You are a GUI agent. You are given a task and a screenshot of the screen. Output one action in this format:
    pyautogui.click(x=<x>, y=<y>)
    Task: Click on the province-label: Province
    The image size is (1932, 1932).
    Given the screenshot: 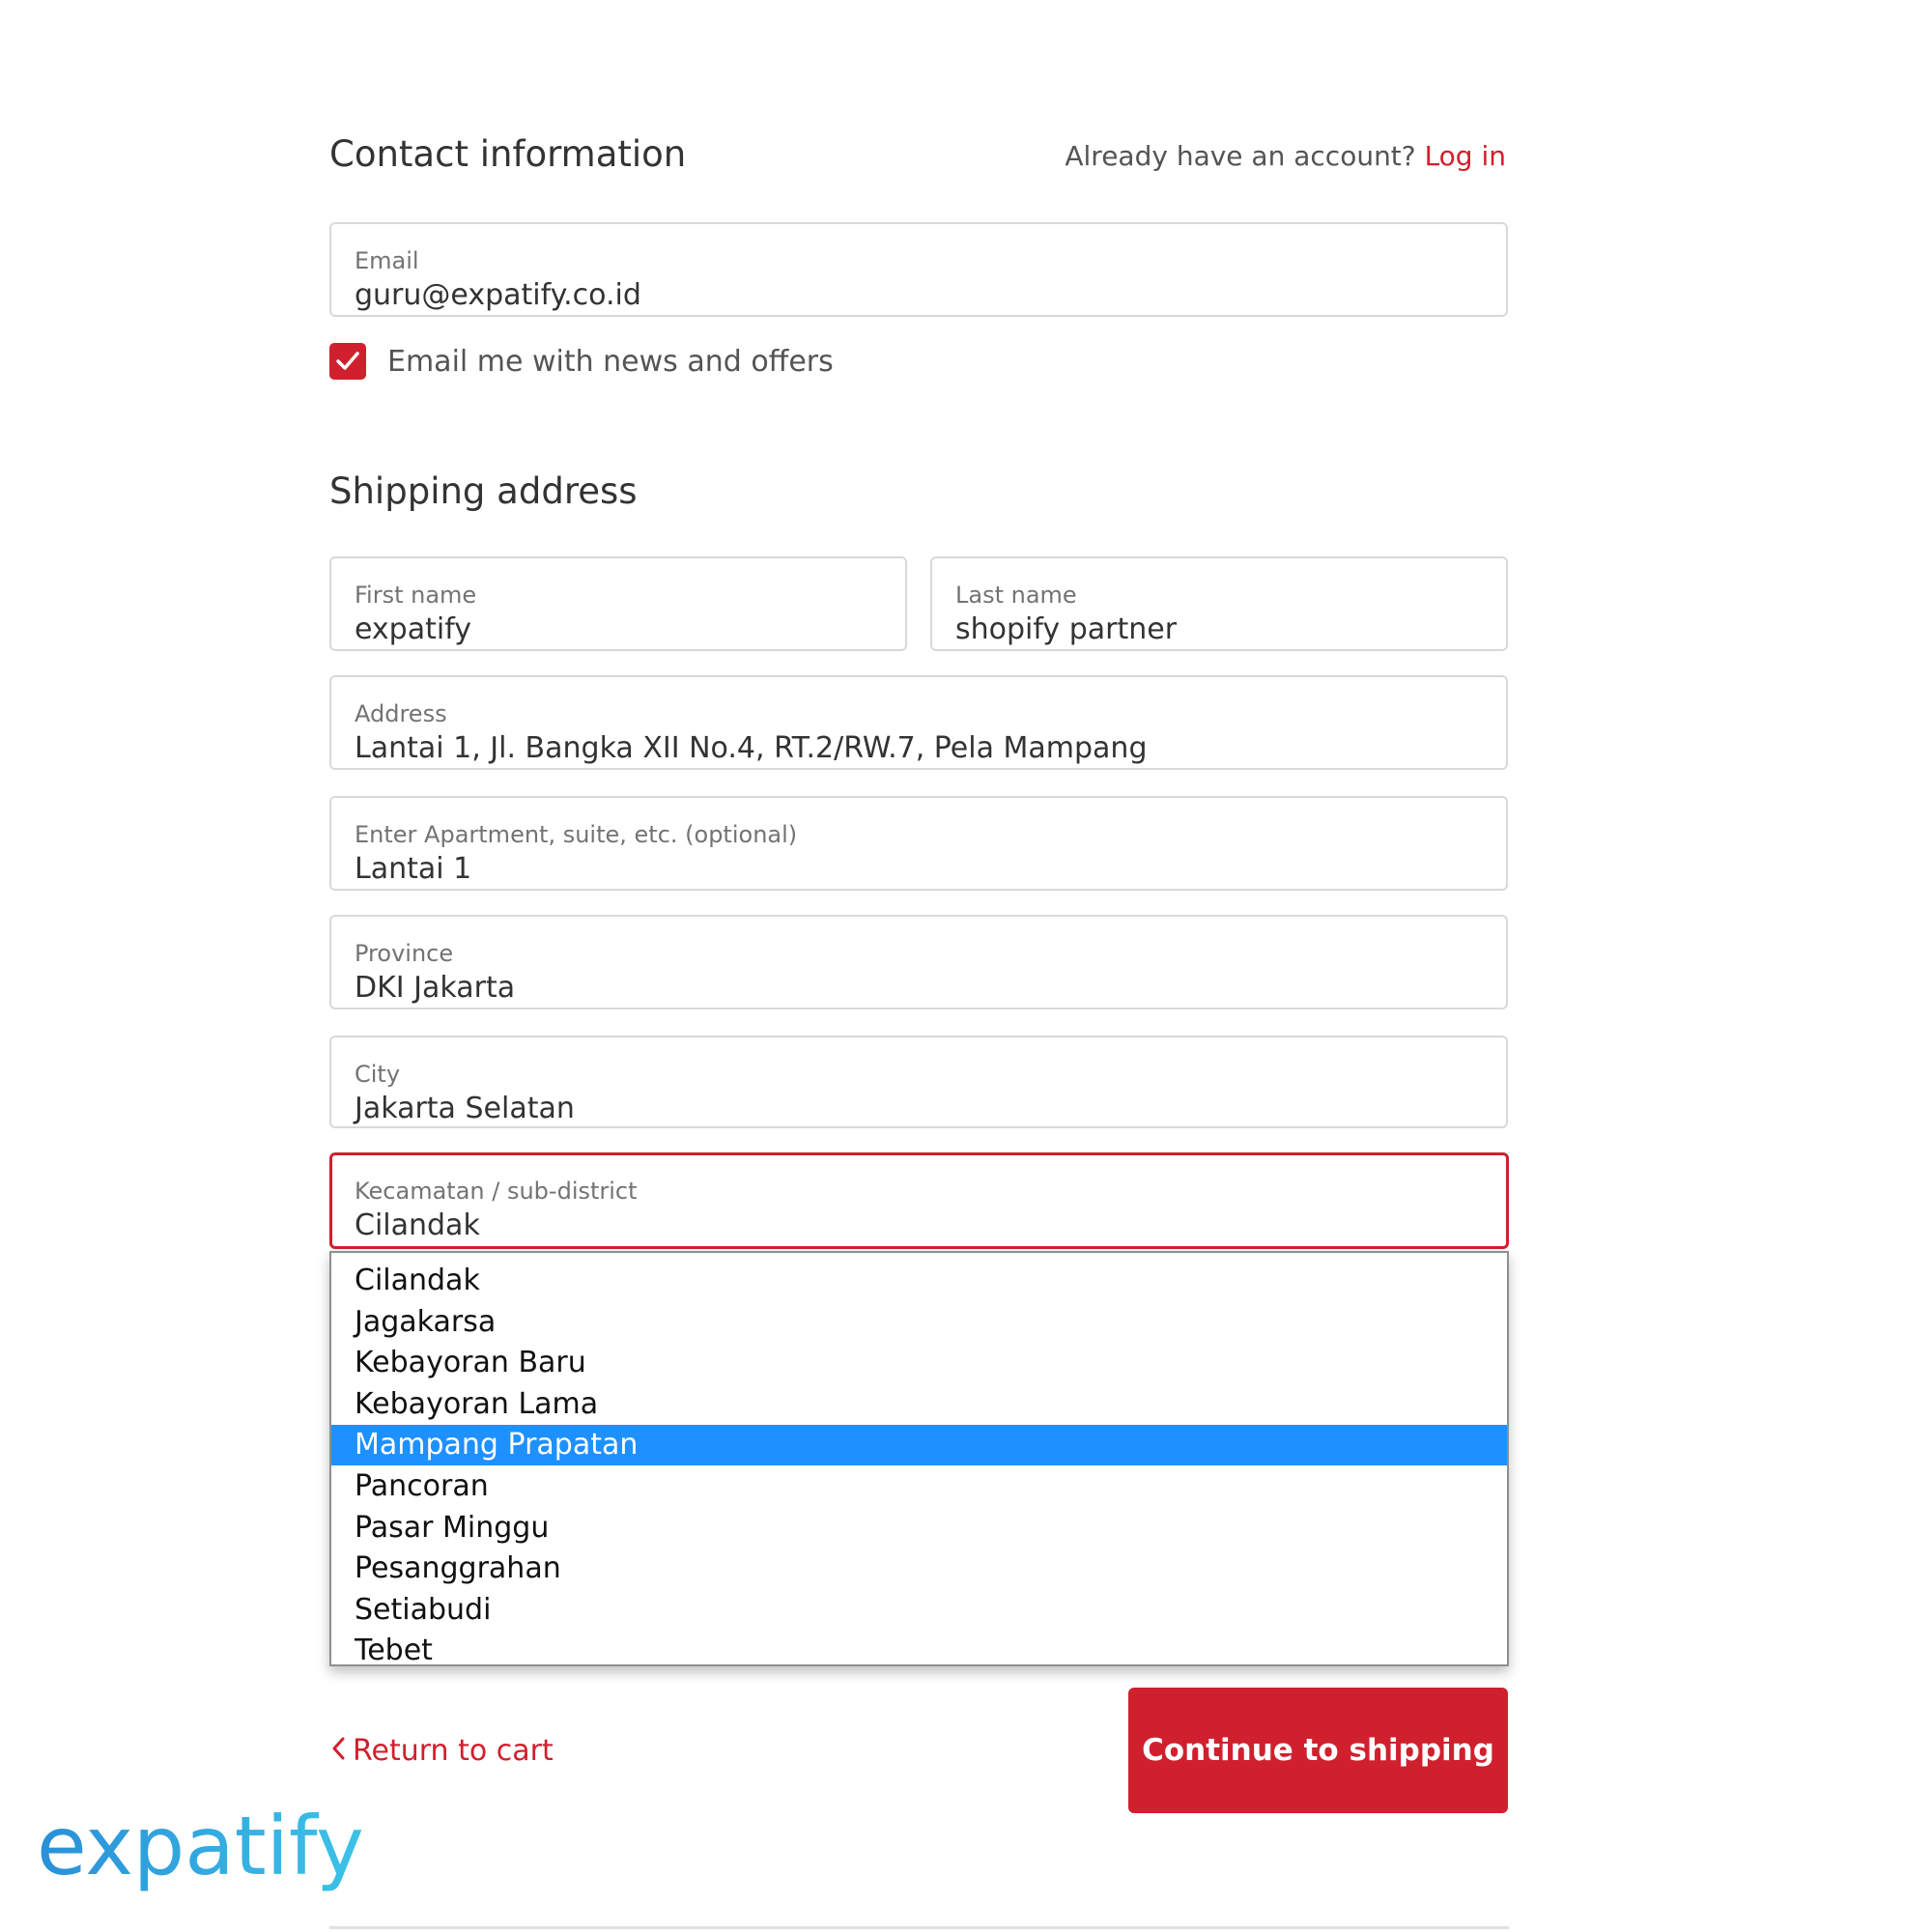 What is the action you would take?
    pyautogui.click(x=404, y=953)
    